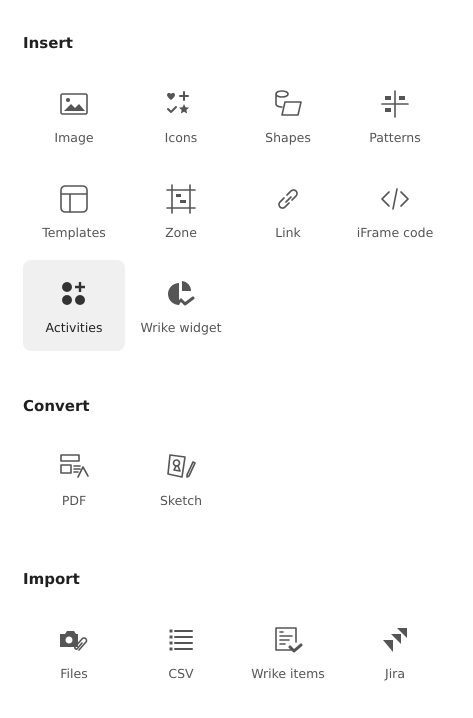 The height and width of the screenshot is (718, 473). Describe the element at coordinates (74, 305) in the screenshot. I see `insert-tile: Activities` at that location.